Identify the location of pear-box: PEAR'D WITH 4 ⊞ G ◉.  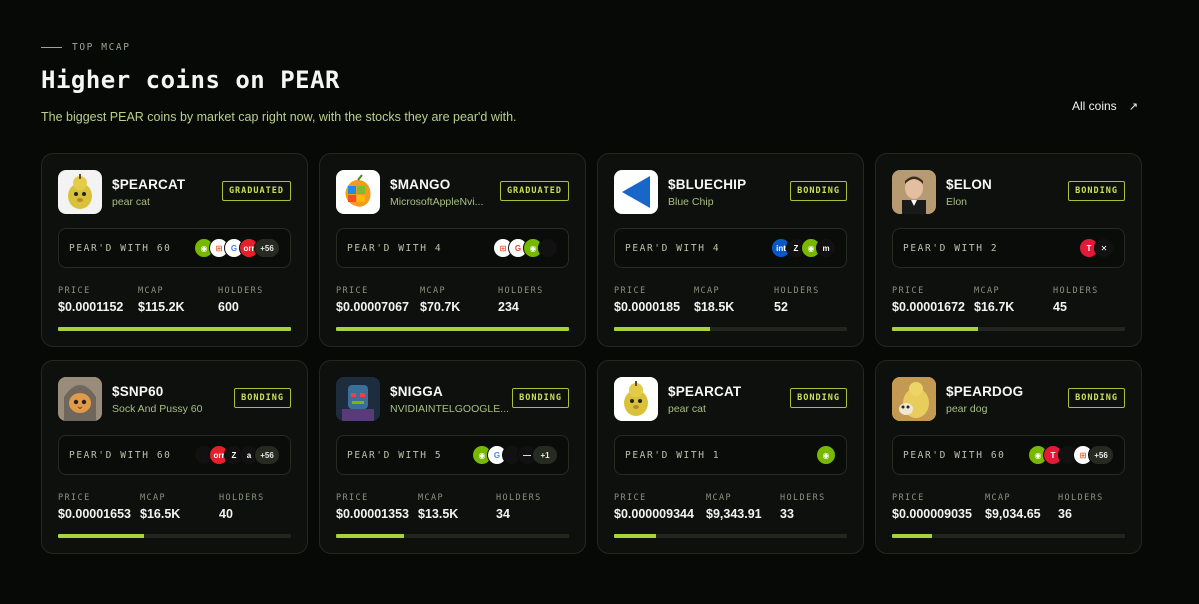
(452, 248).